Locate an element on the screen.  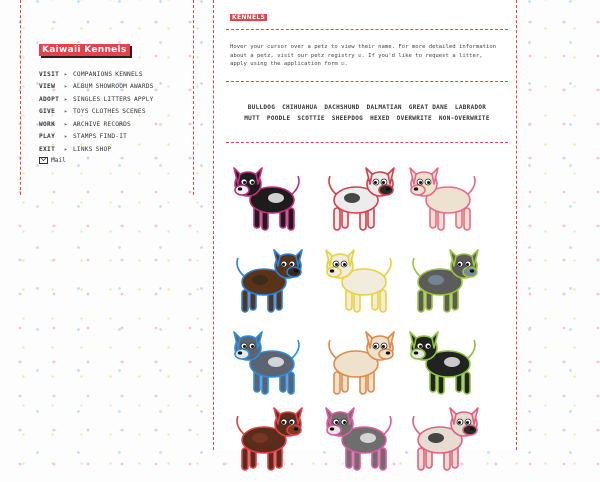
nav-link-showroom: SHOWROOM is located at coordinates (111, 86).